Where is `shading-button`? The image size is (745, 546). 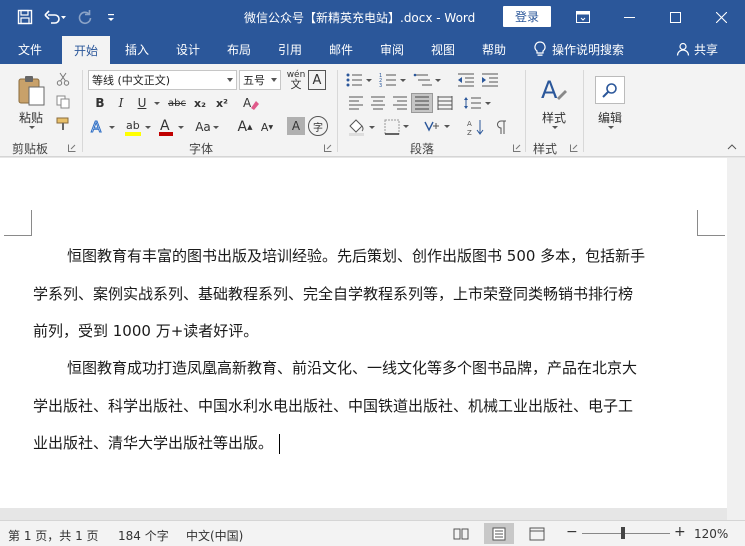 shading-button is located at coordinates (363, 127).